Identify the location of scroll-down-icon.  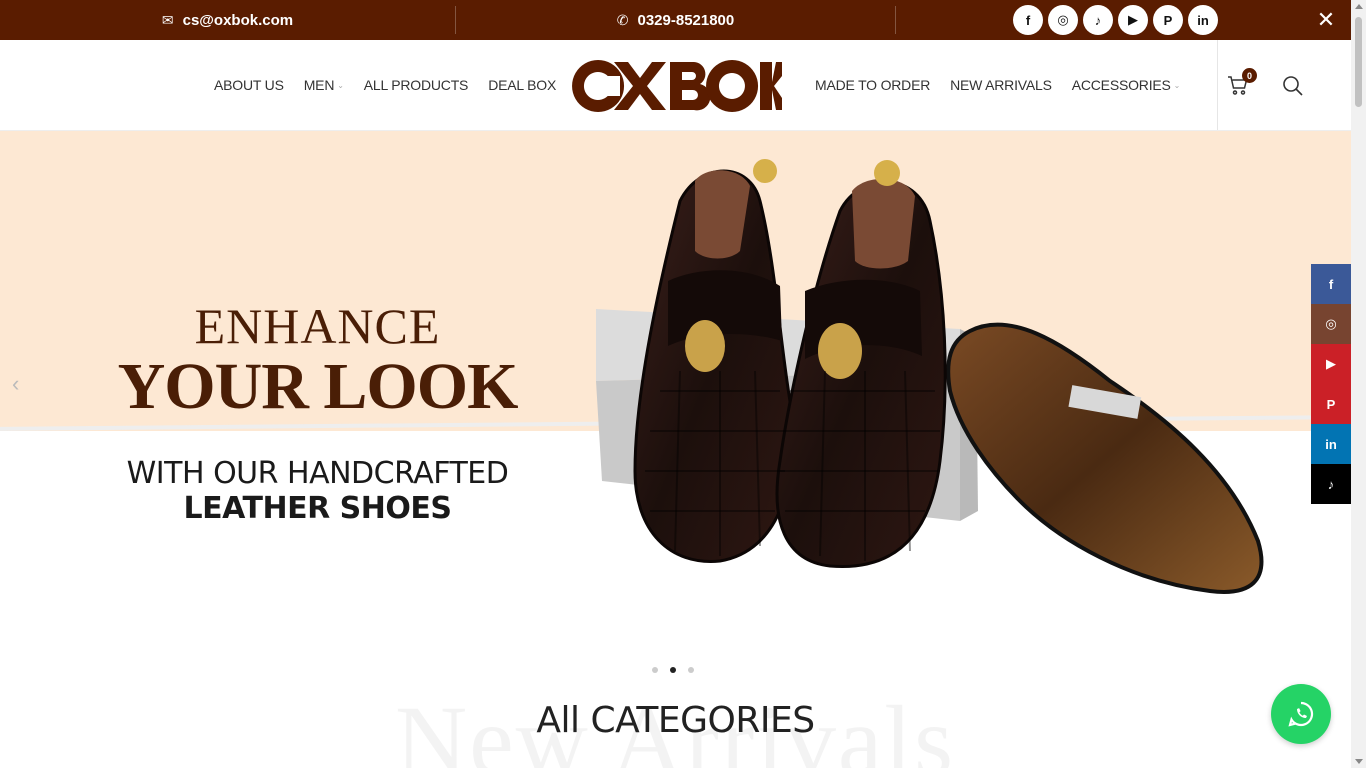
(1359, 761).